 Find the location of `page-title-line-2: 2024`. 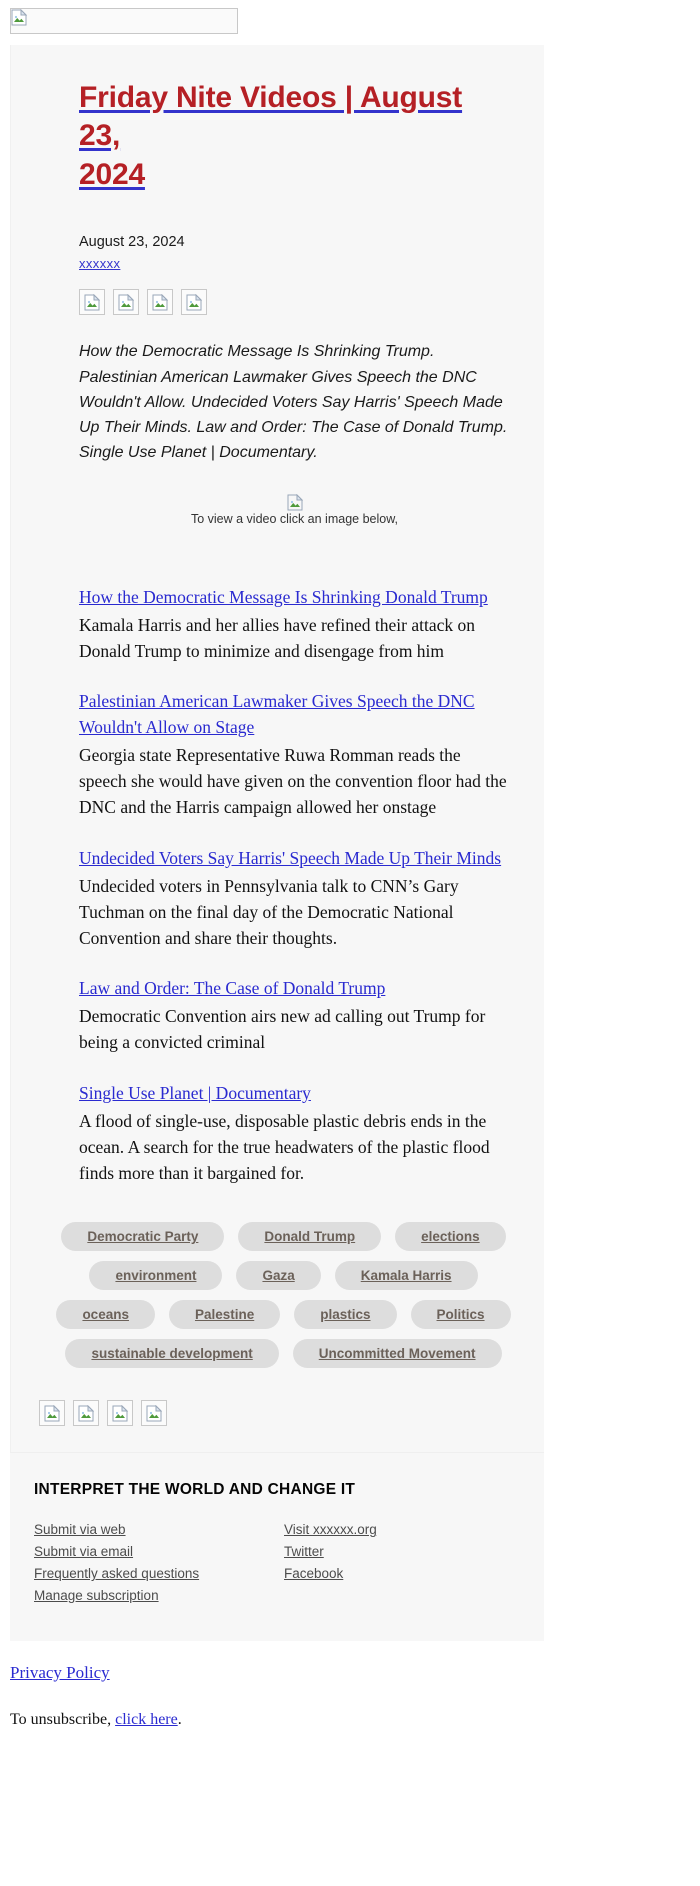

page-title-line-2: 2024 is located at coordinates (112, 174).